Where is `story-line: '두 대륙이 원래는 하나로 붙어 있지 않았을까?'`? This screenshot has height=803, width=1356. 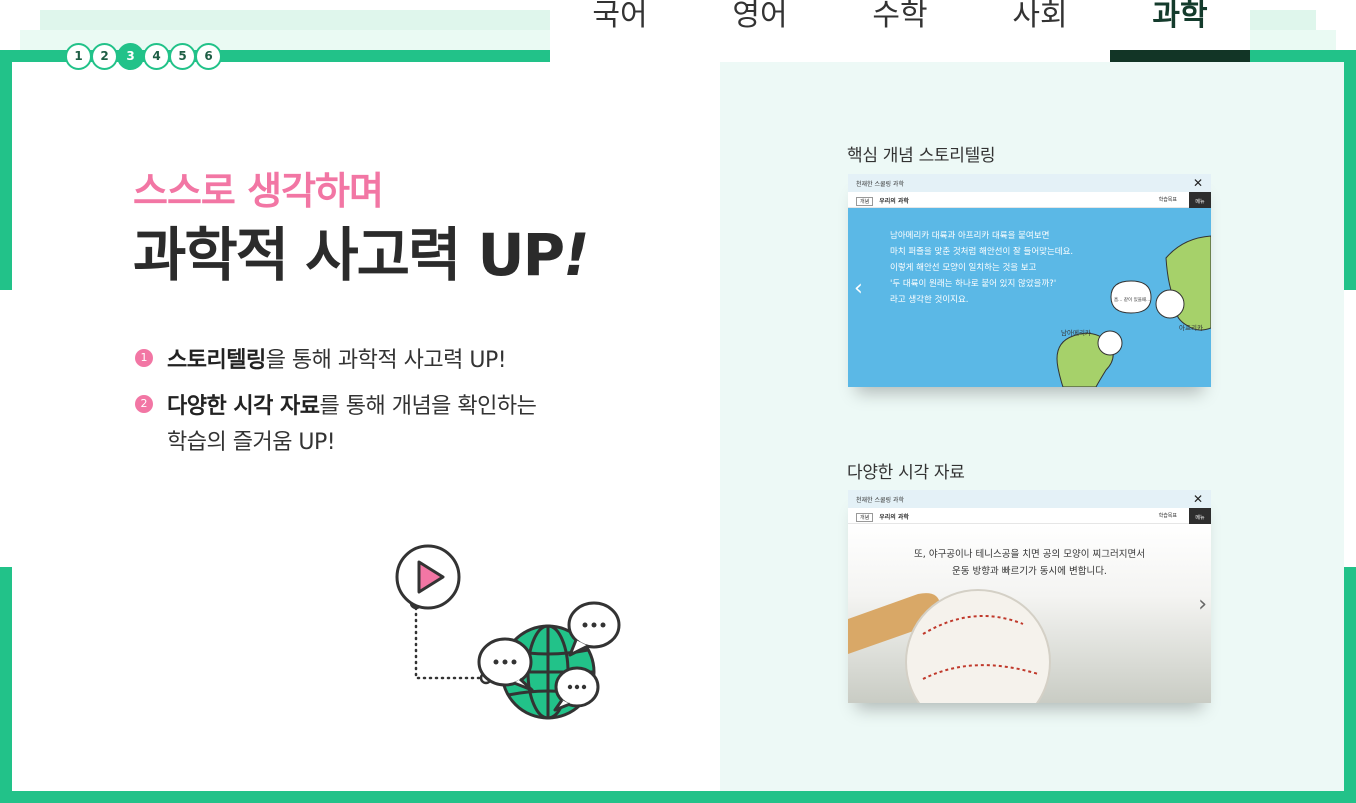 story-line: '두 대륙이 원래는 하나로 붙어 있지 않았을까?' is located at coordinates (973, 284).